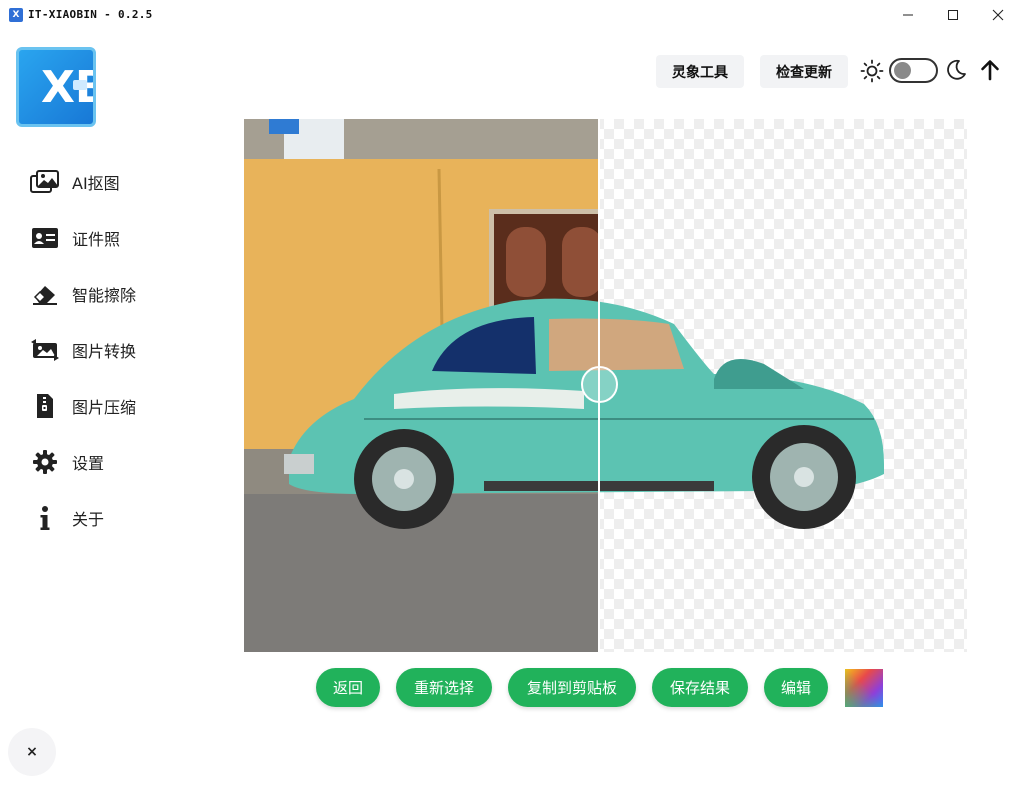 The width and height of the screenshot is (1021, 792). Describe the element at coordinates (872, 71) in the screenshot. I see `sun-icon` at that location.